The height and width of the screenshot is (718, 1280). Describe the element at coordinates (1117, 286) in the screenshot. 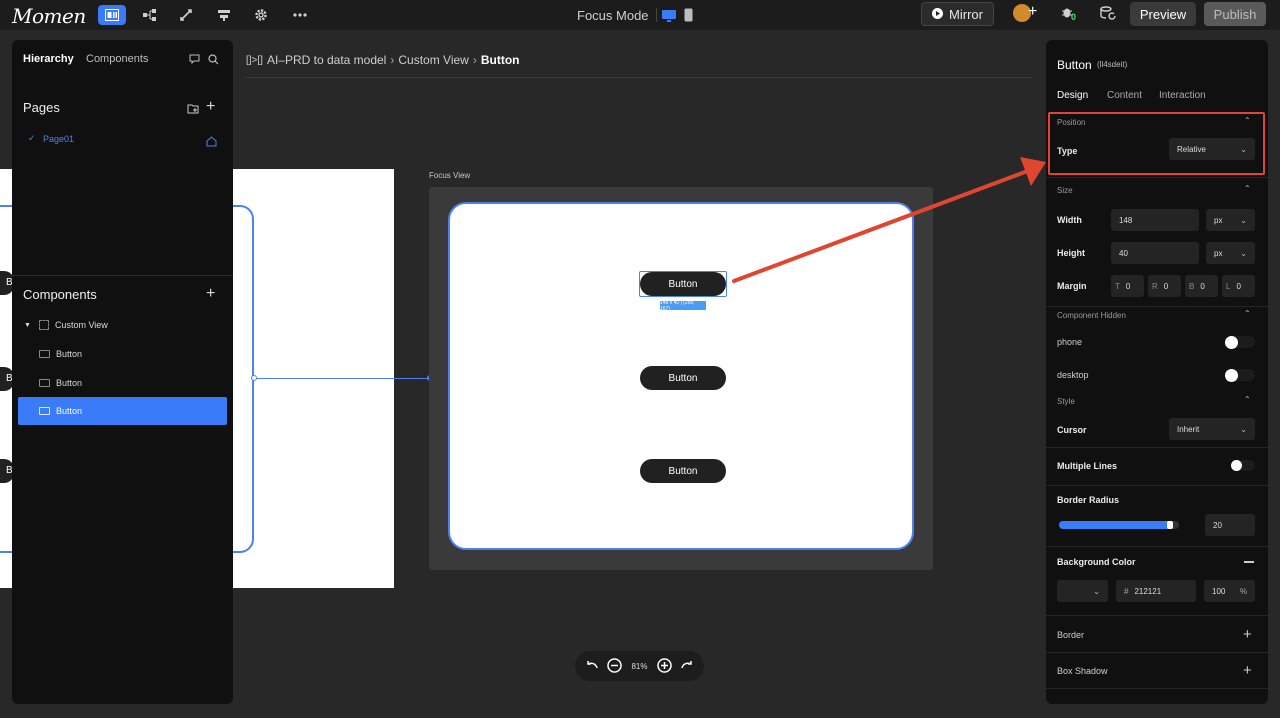

I see `margin-key: T` at that location.